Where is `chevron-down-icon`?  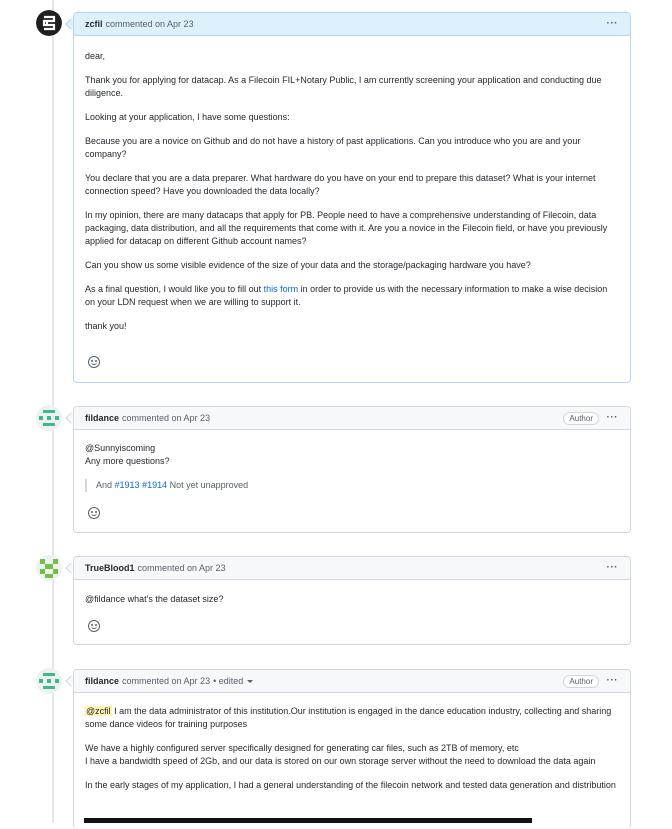
chevron-down-icon is located at coordinates (250, 682).